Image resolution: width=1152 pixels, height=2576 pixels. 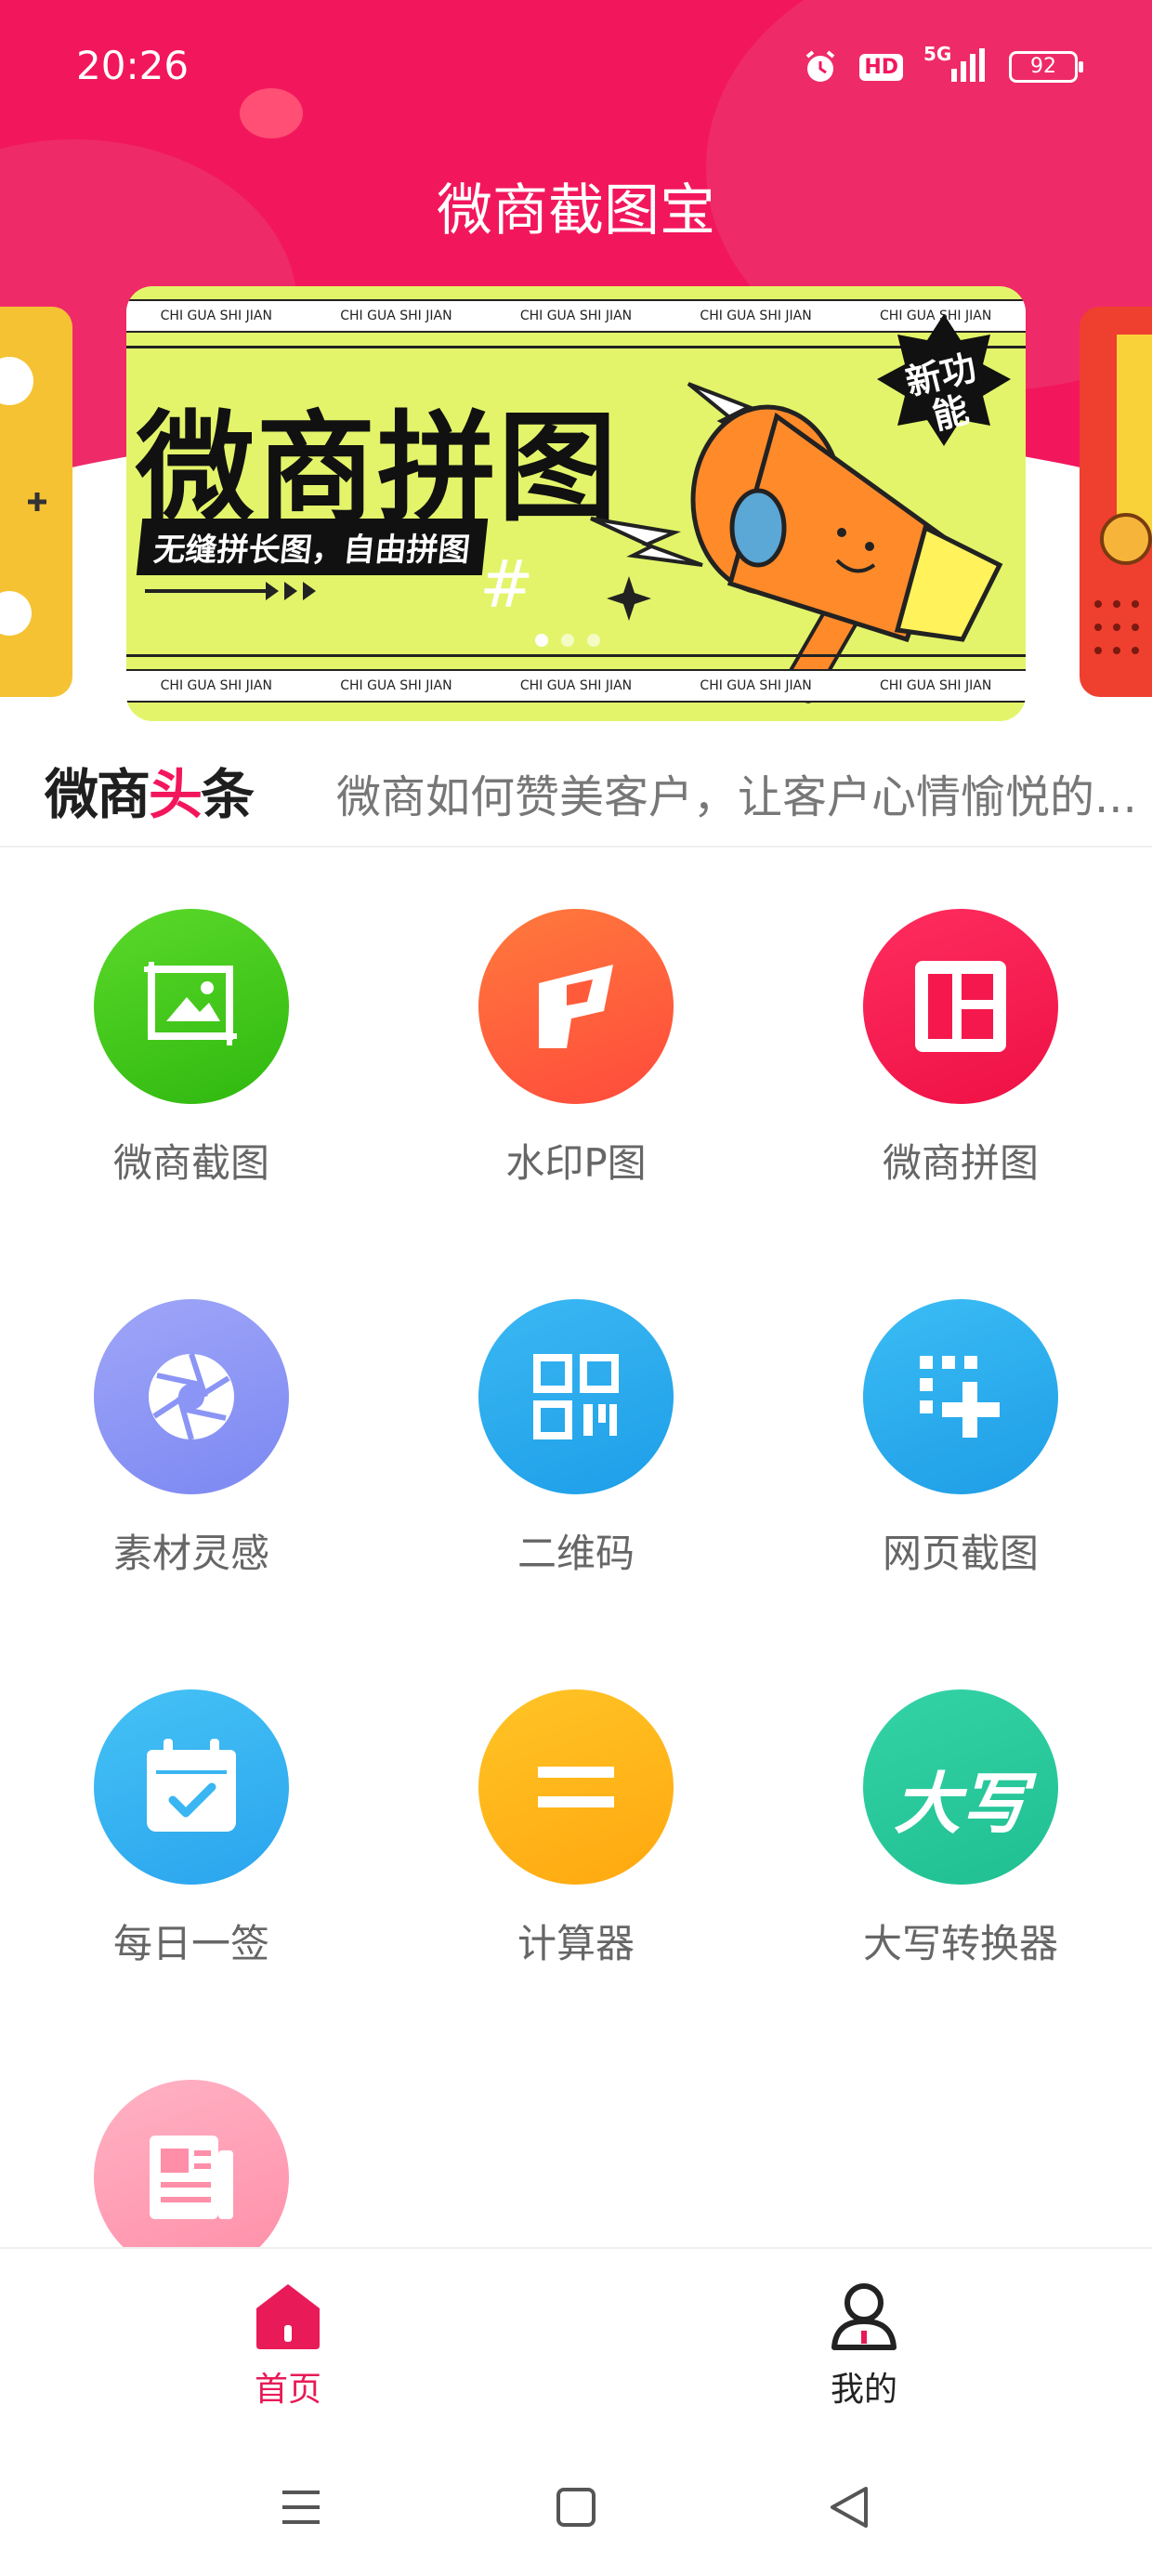 I want to click on menu-icon, so click(x=301, y=2507).